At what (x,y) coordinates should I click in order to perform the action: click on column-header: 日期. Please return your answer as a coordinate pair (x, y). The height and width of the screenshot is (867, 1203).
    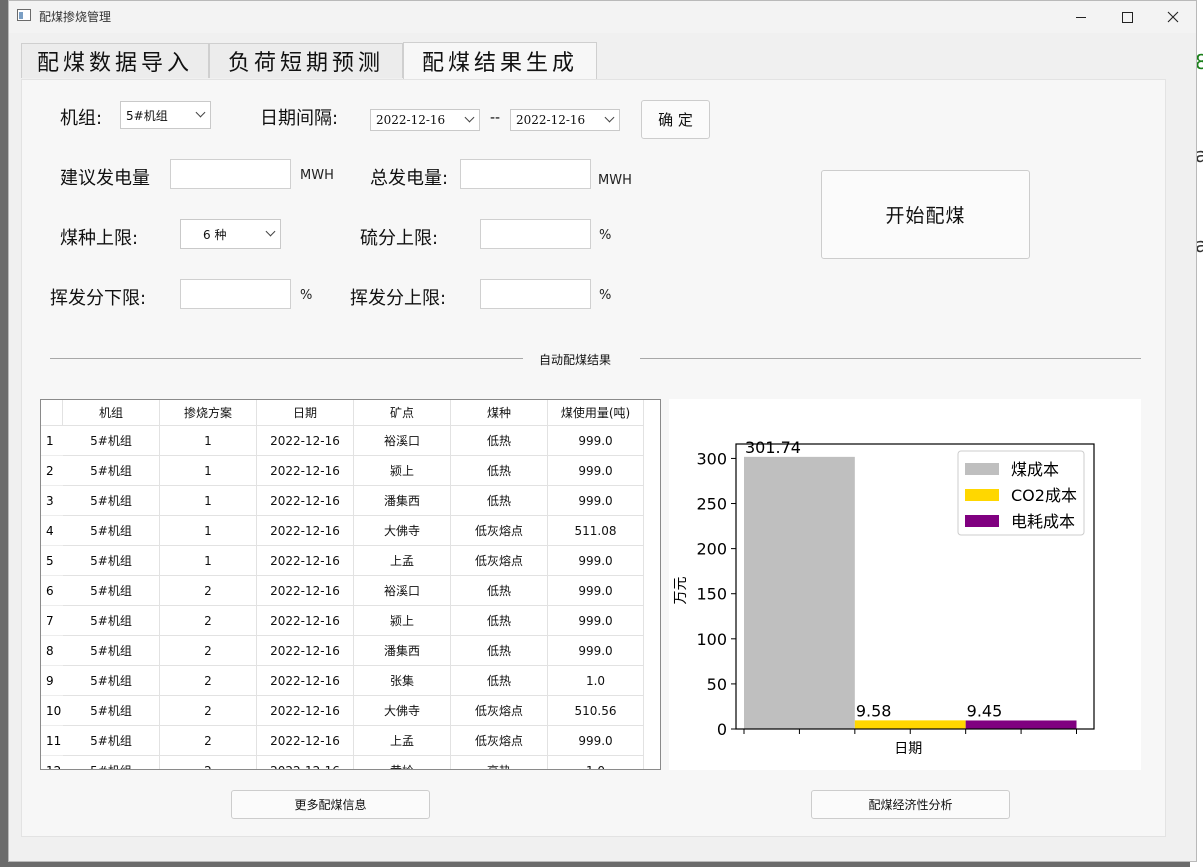
    Looking at the image, I should click on (305, 413).